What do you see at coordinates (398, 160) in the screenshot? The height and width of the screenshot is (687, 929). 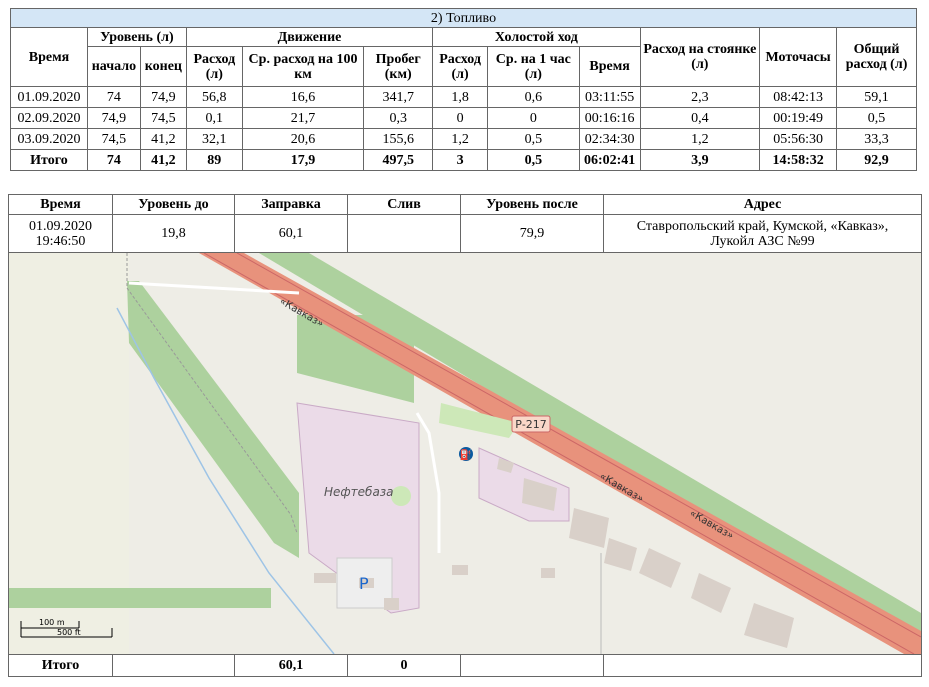 I see `cell: 497,5` at bounding box center [398, 160].